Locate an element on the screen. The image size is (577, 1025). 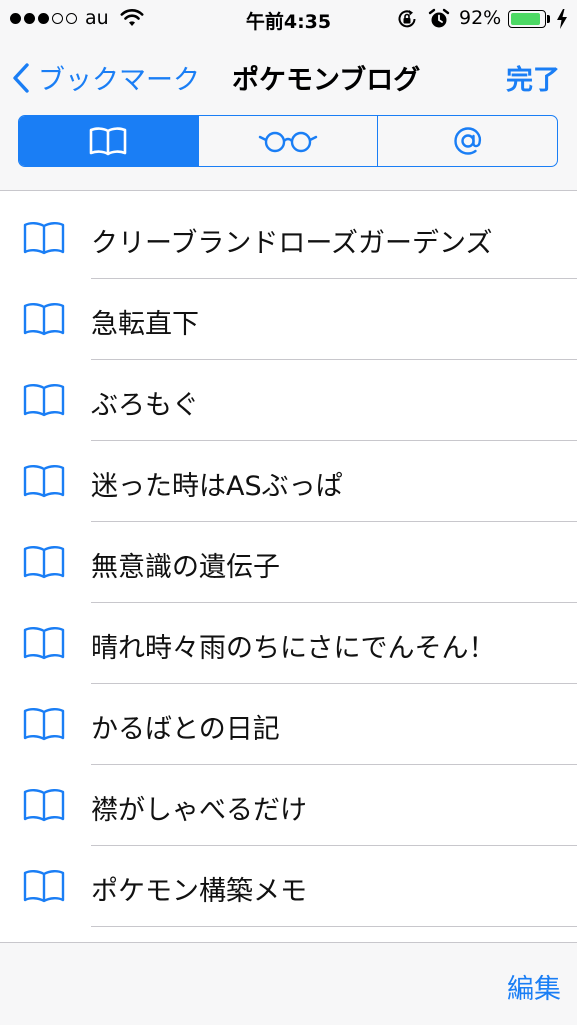
bookmark-row: 晴れ時々雨のちにさにでんそん！ is located at coordinates (288, 643).